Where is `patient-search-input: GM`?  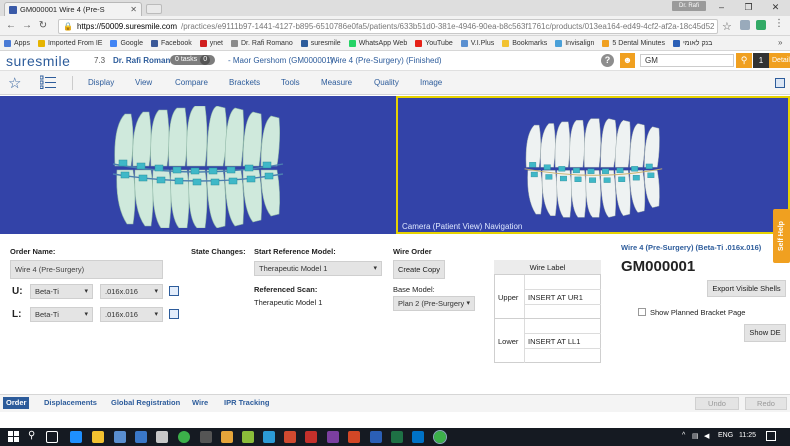
patient-search-input: GM is located at coordinates (687, 60).